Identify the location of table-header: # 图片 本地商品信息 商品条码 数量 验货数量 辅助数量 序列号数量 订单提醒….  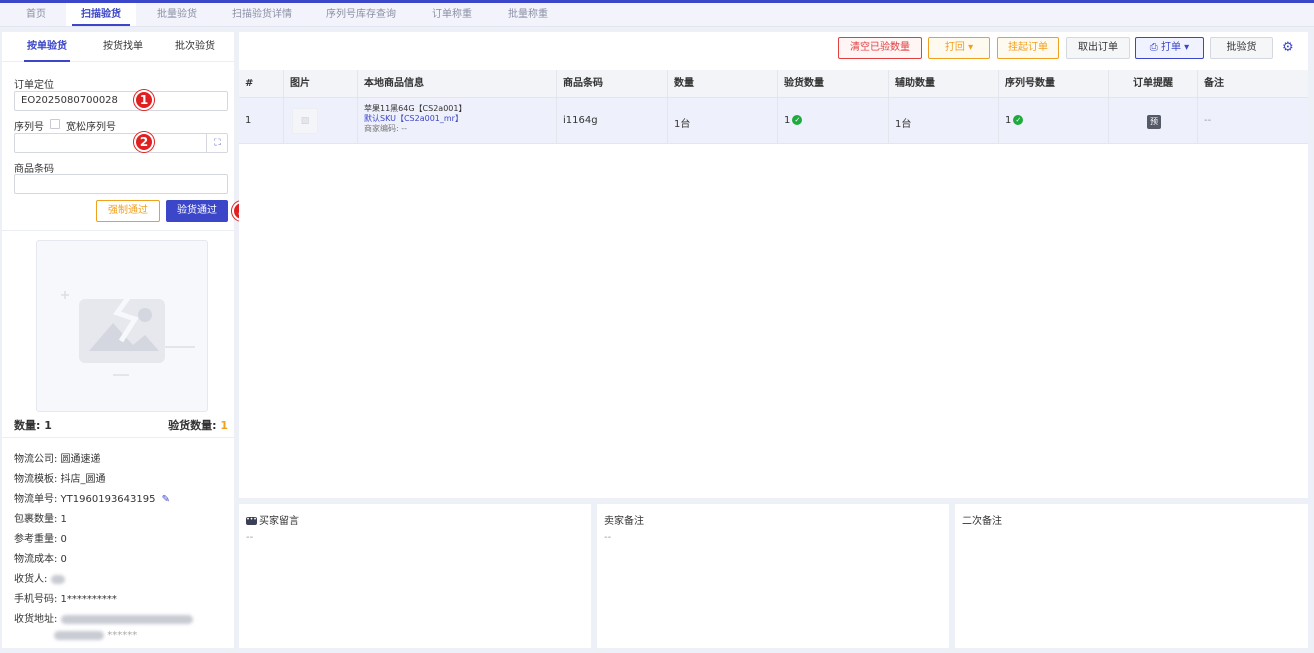
(773, 84).